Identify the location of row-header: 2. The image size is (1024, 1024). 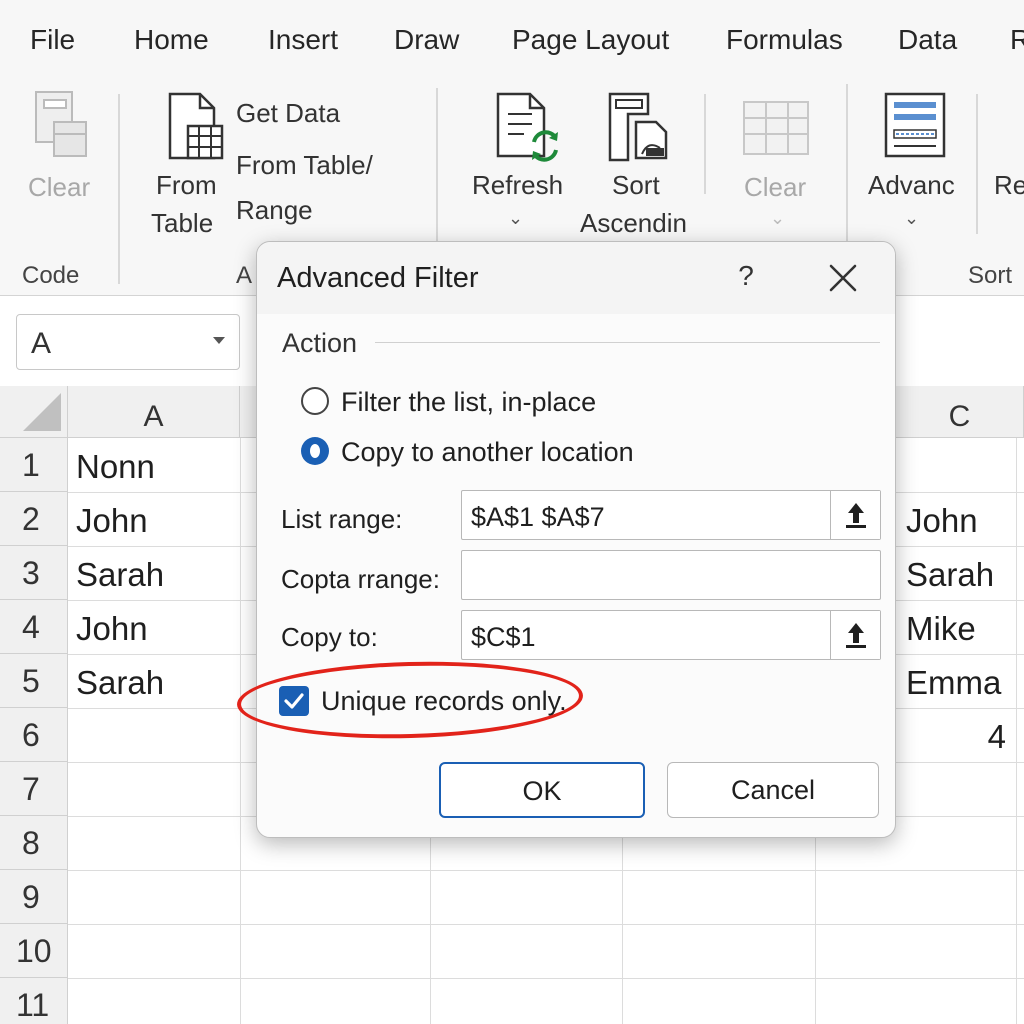
(34, 519).